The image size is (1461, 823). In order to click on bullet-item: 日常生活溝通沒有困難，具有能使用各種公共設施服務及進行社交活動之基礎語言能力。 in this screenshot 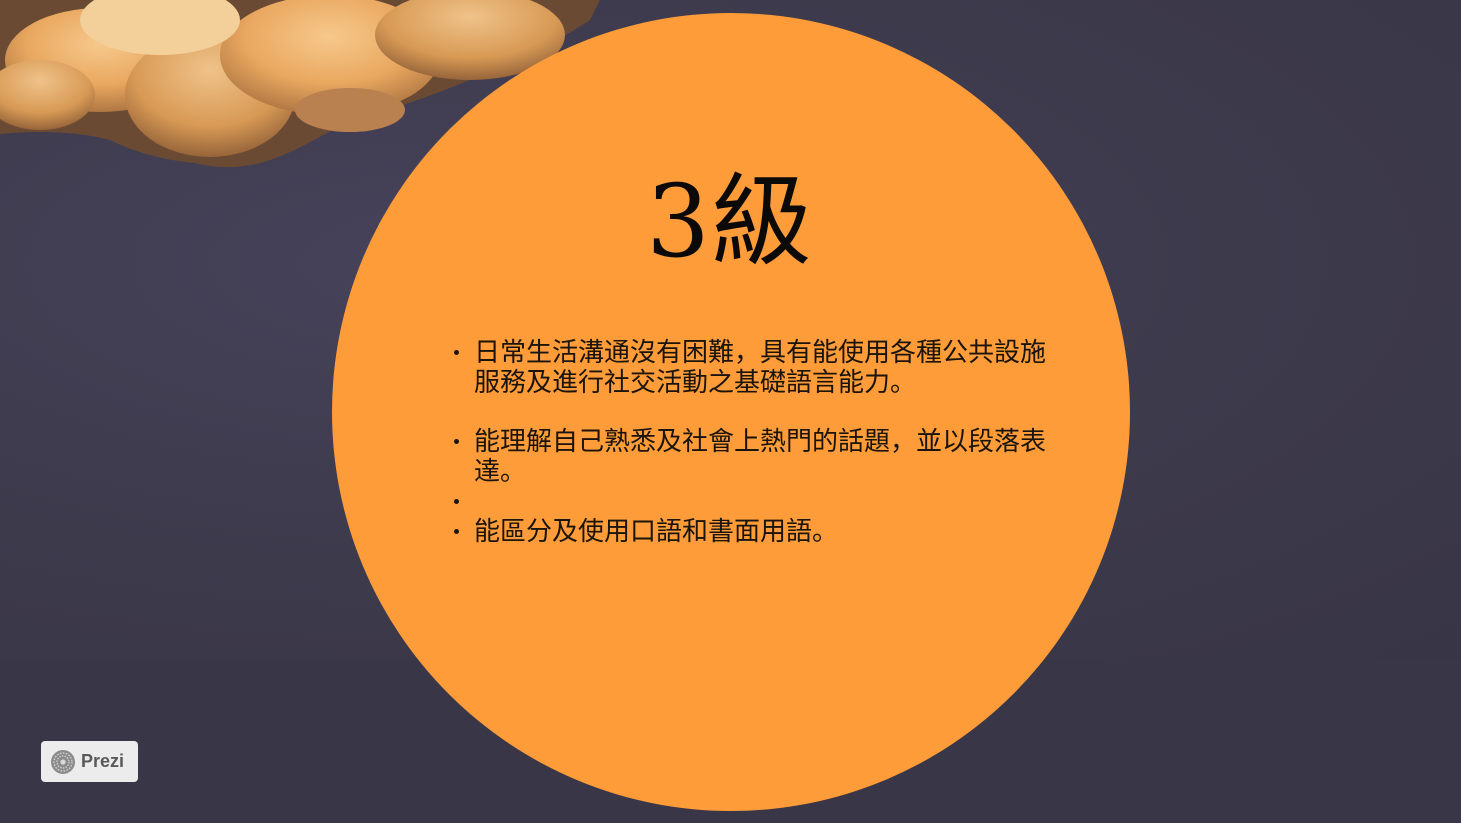, I will do `click(750, 368)`.